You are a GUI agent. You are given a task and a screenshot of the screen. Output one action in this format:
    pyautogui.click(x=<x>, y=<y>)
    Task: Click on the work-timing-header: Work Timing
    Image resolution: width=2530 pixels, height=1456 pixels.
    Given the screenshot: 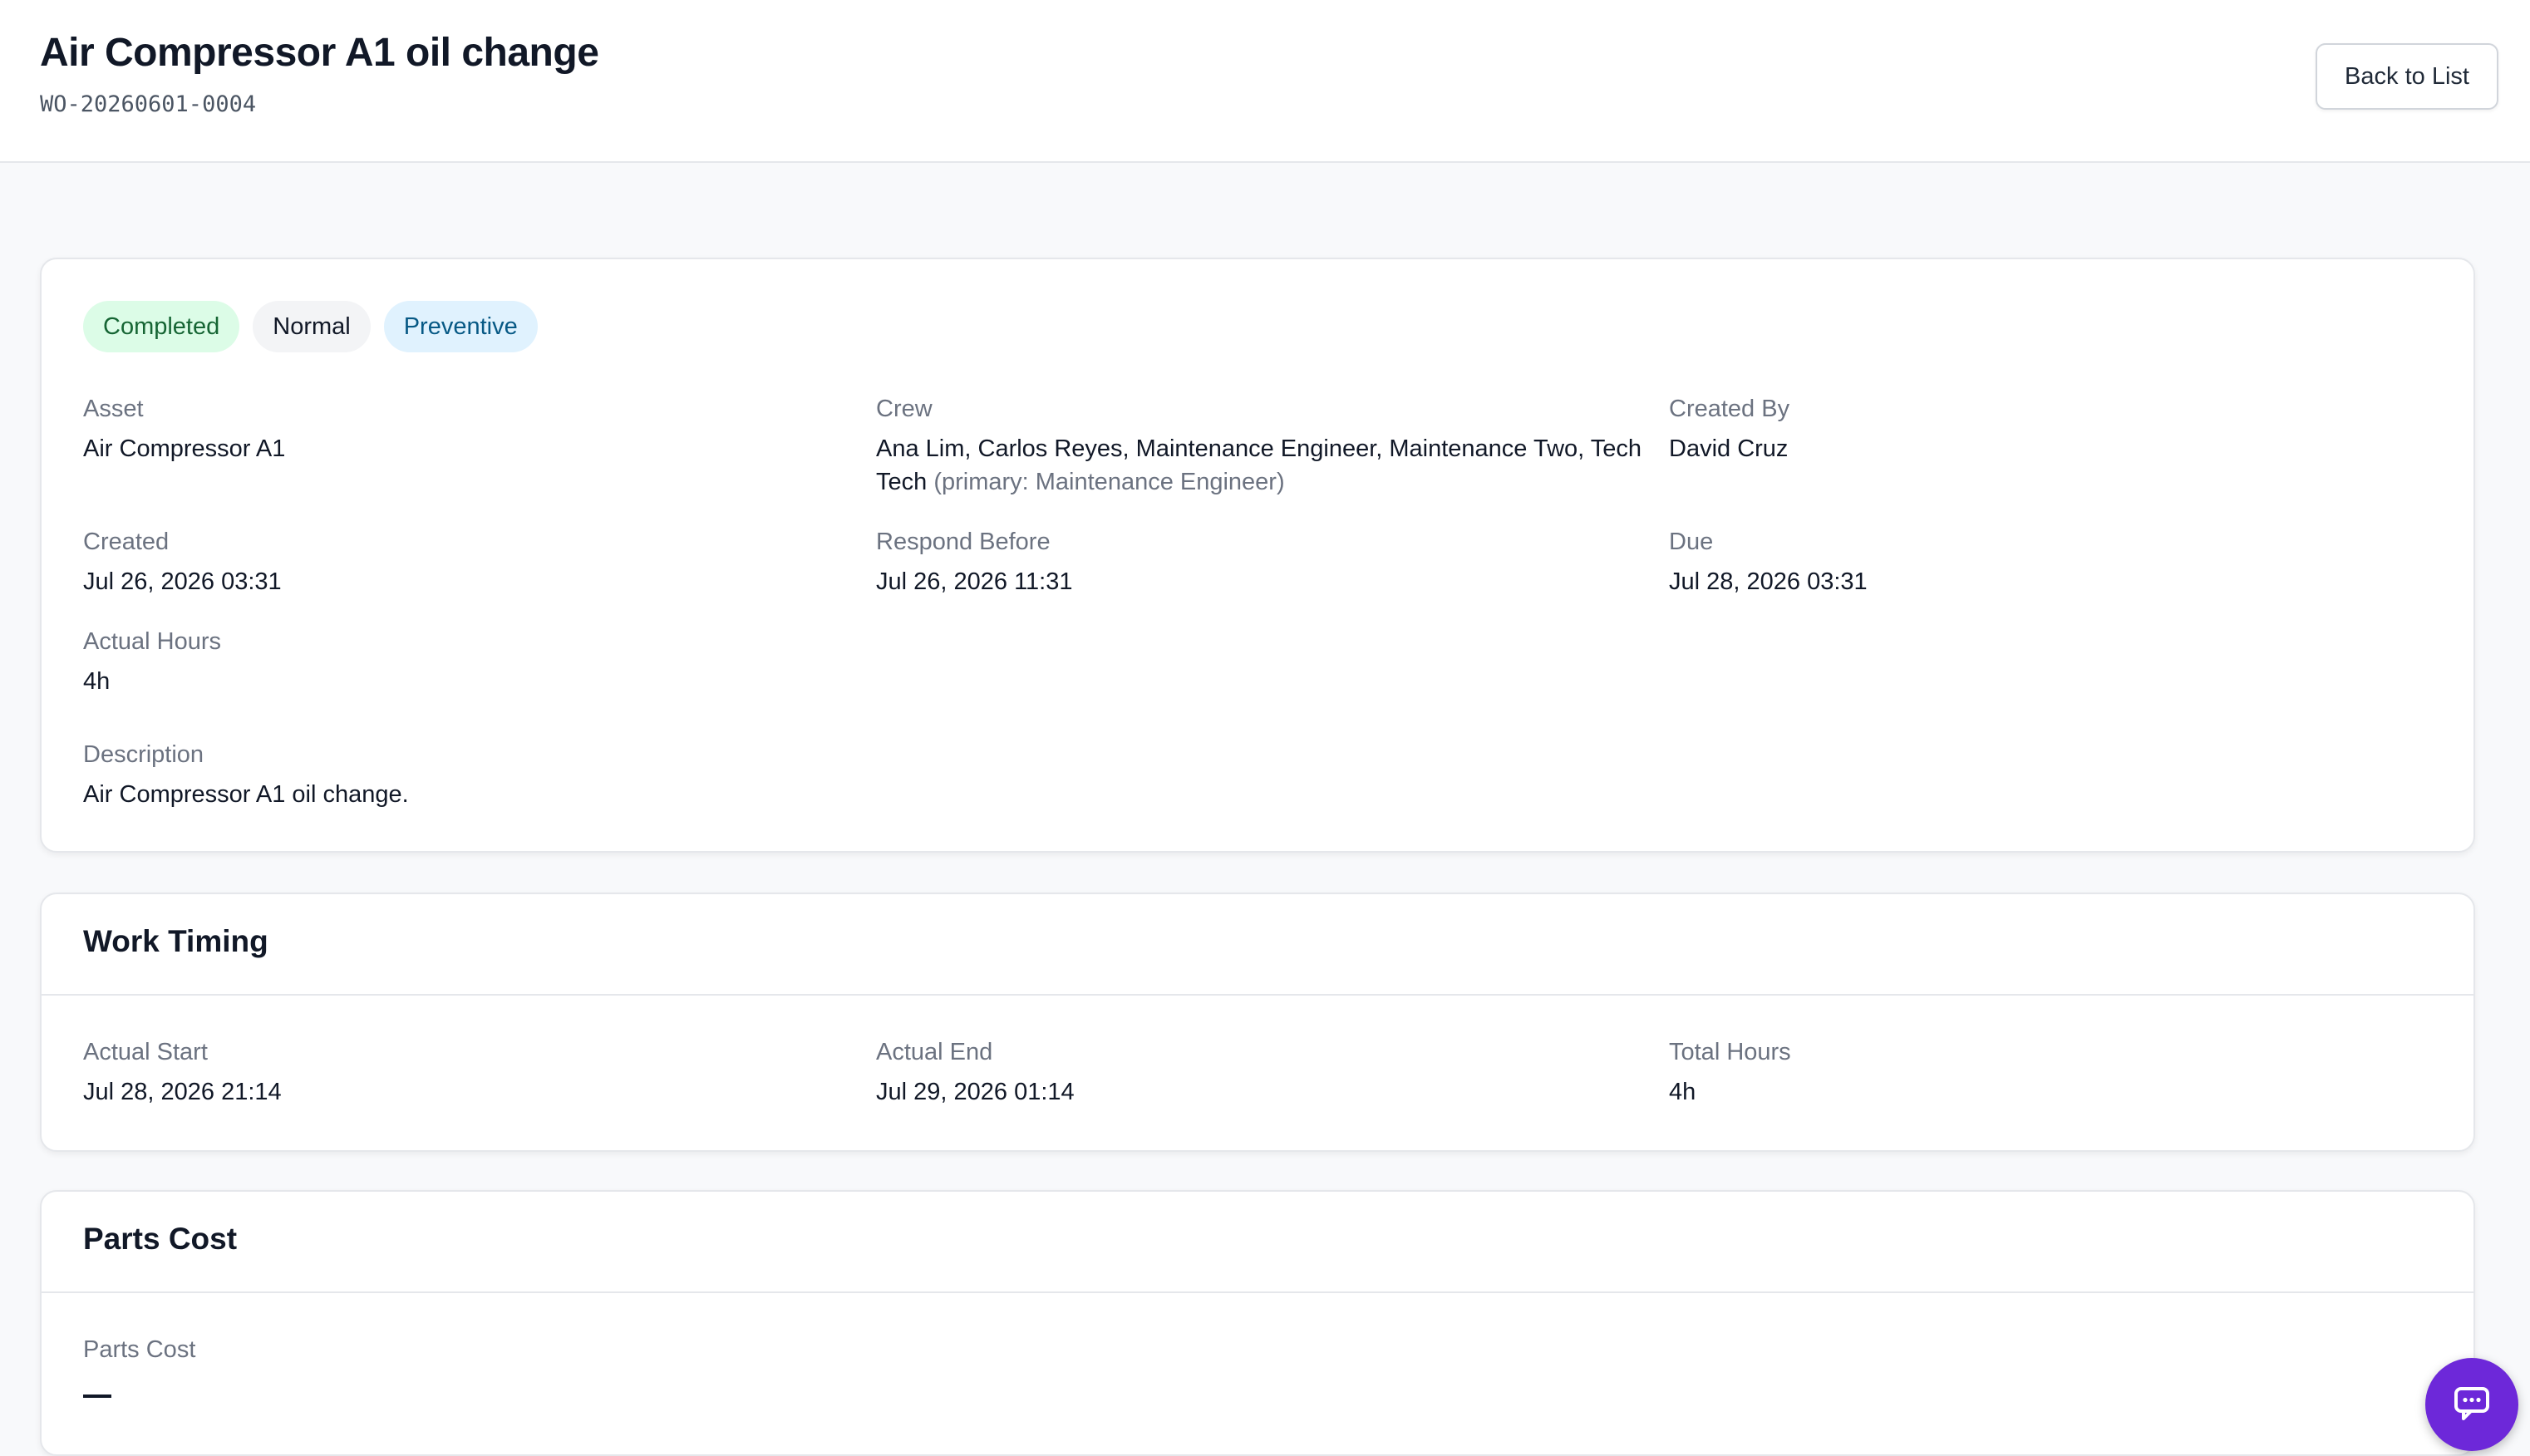 What is the action you would take?
    pyautogui.click(x=1257, y=945)
    